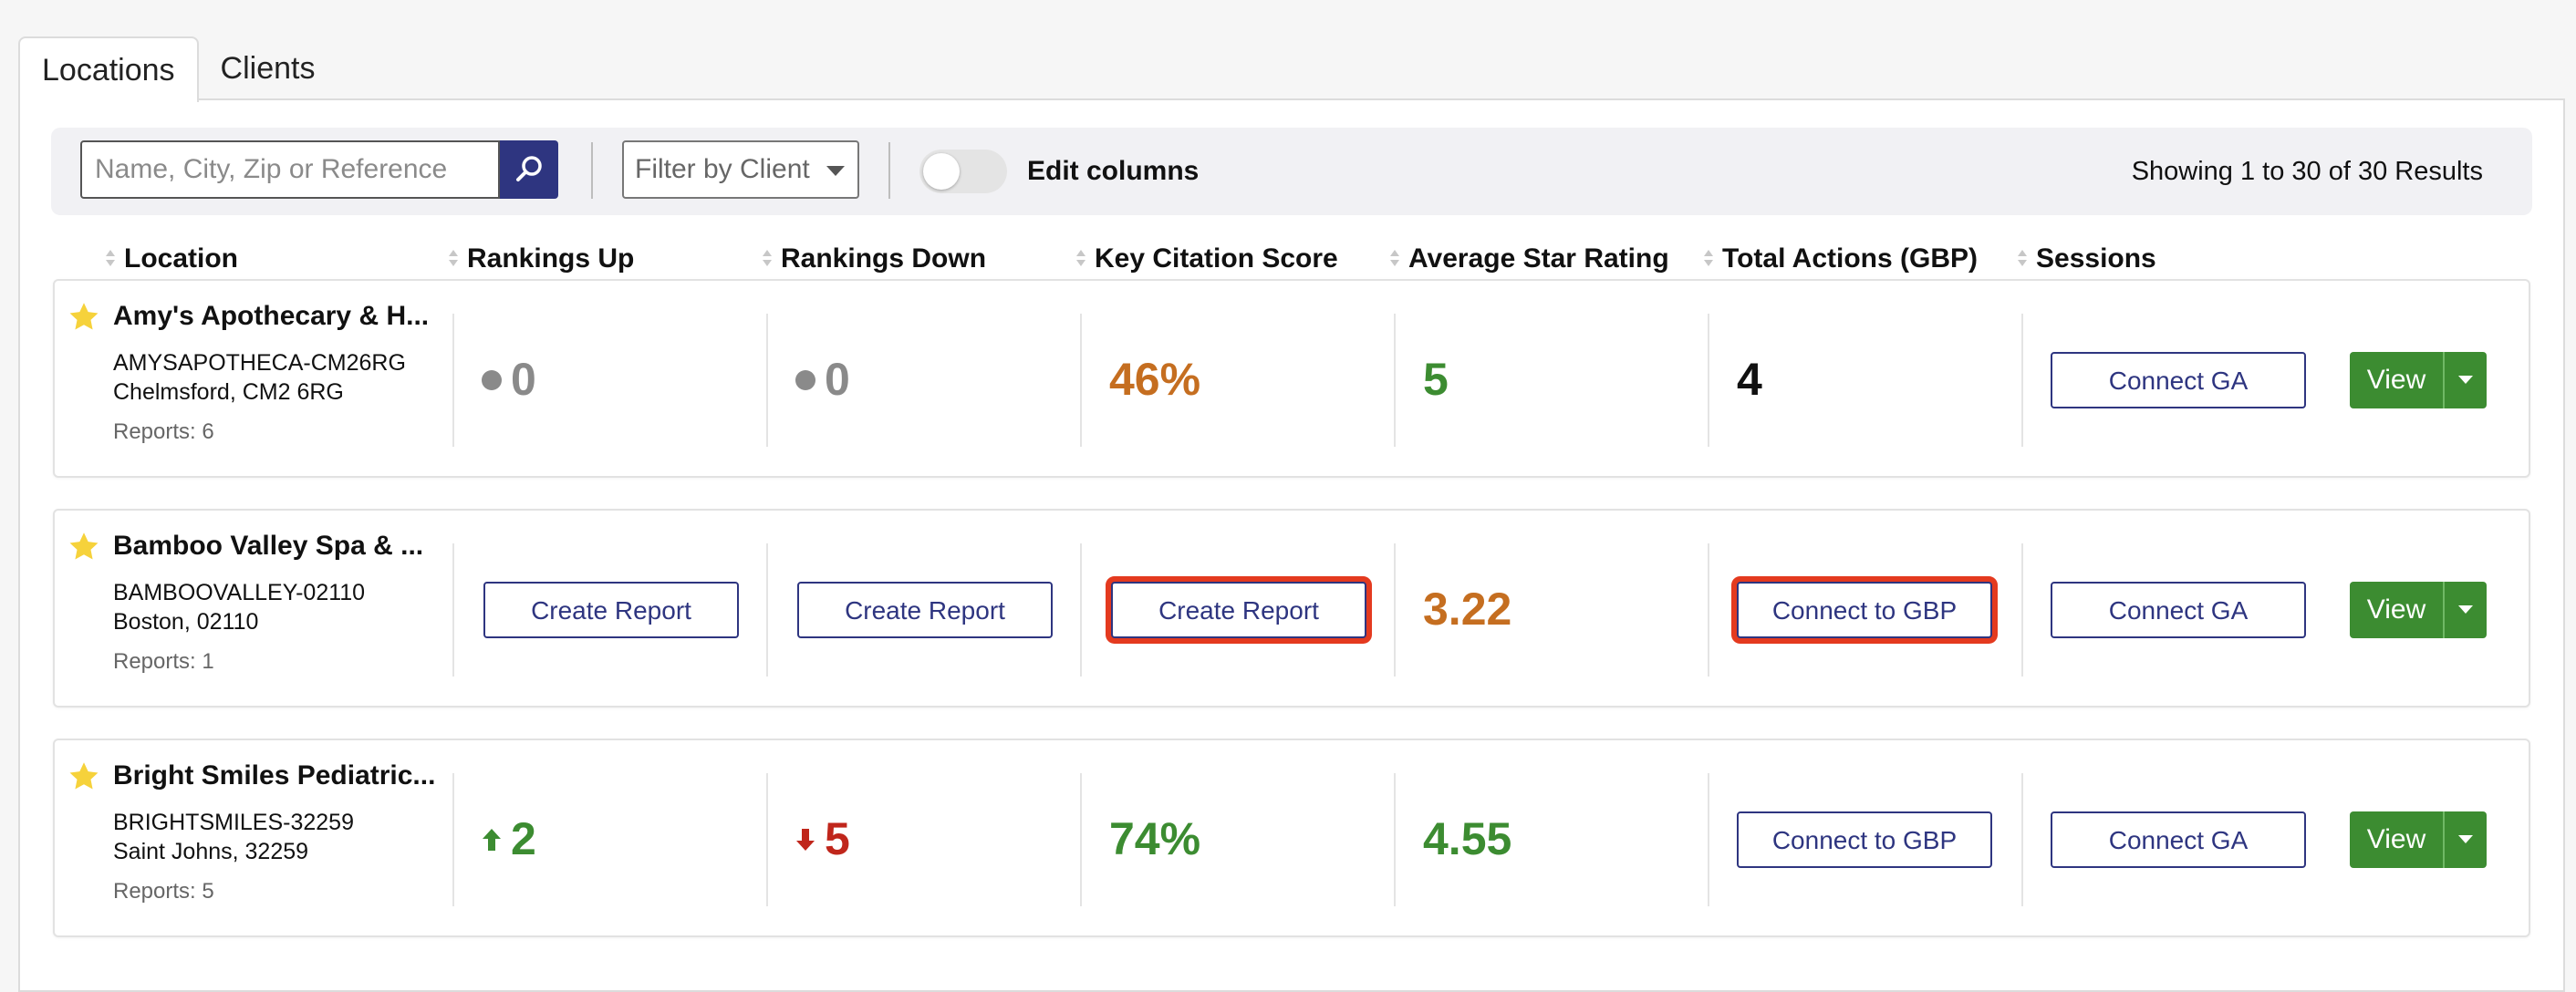 The image size is (2576, 992). What do you see at coordinates (108, 69) in the screenshot?
I see `tab-locations: Locations` at bounding box center [108, 69].